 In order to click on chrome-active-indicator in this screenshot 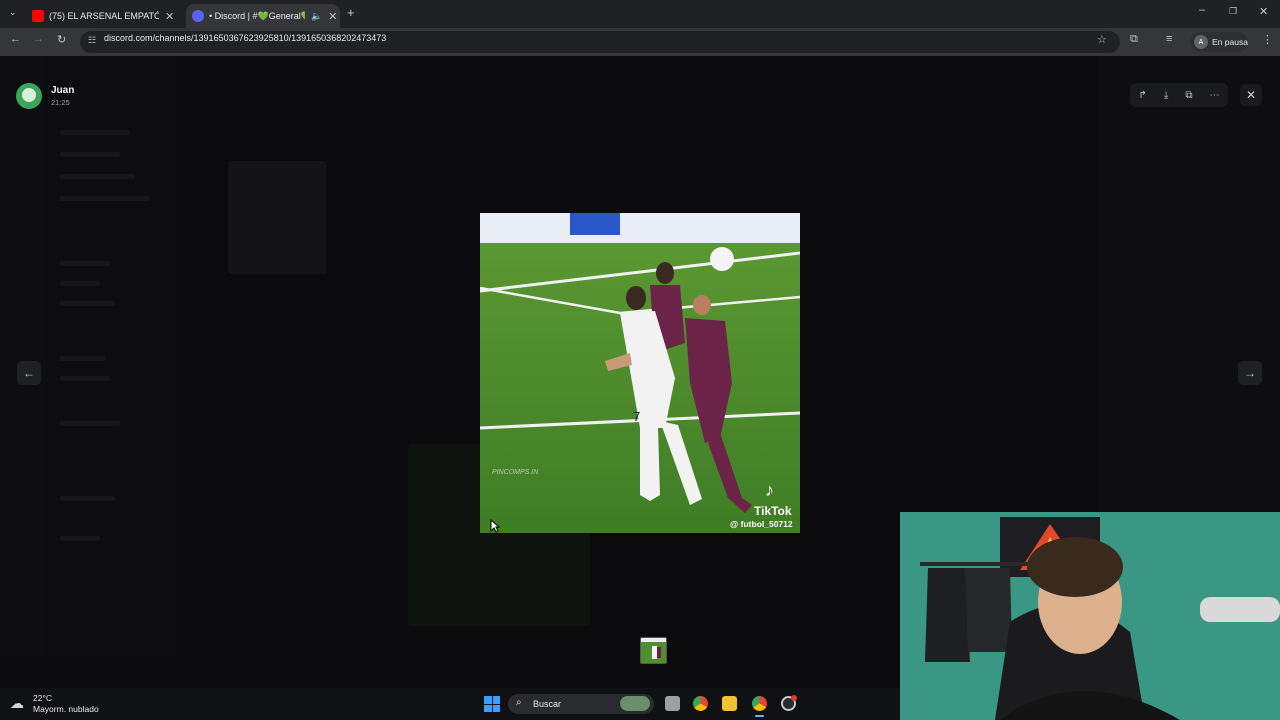, I will do `click(759, 716)`.